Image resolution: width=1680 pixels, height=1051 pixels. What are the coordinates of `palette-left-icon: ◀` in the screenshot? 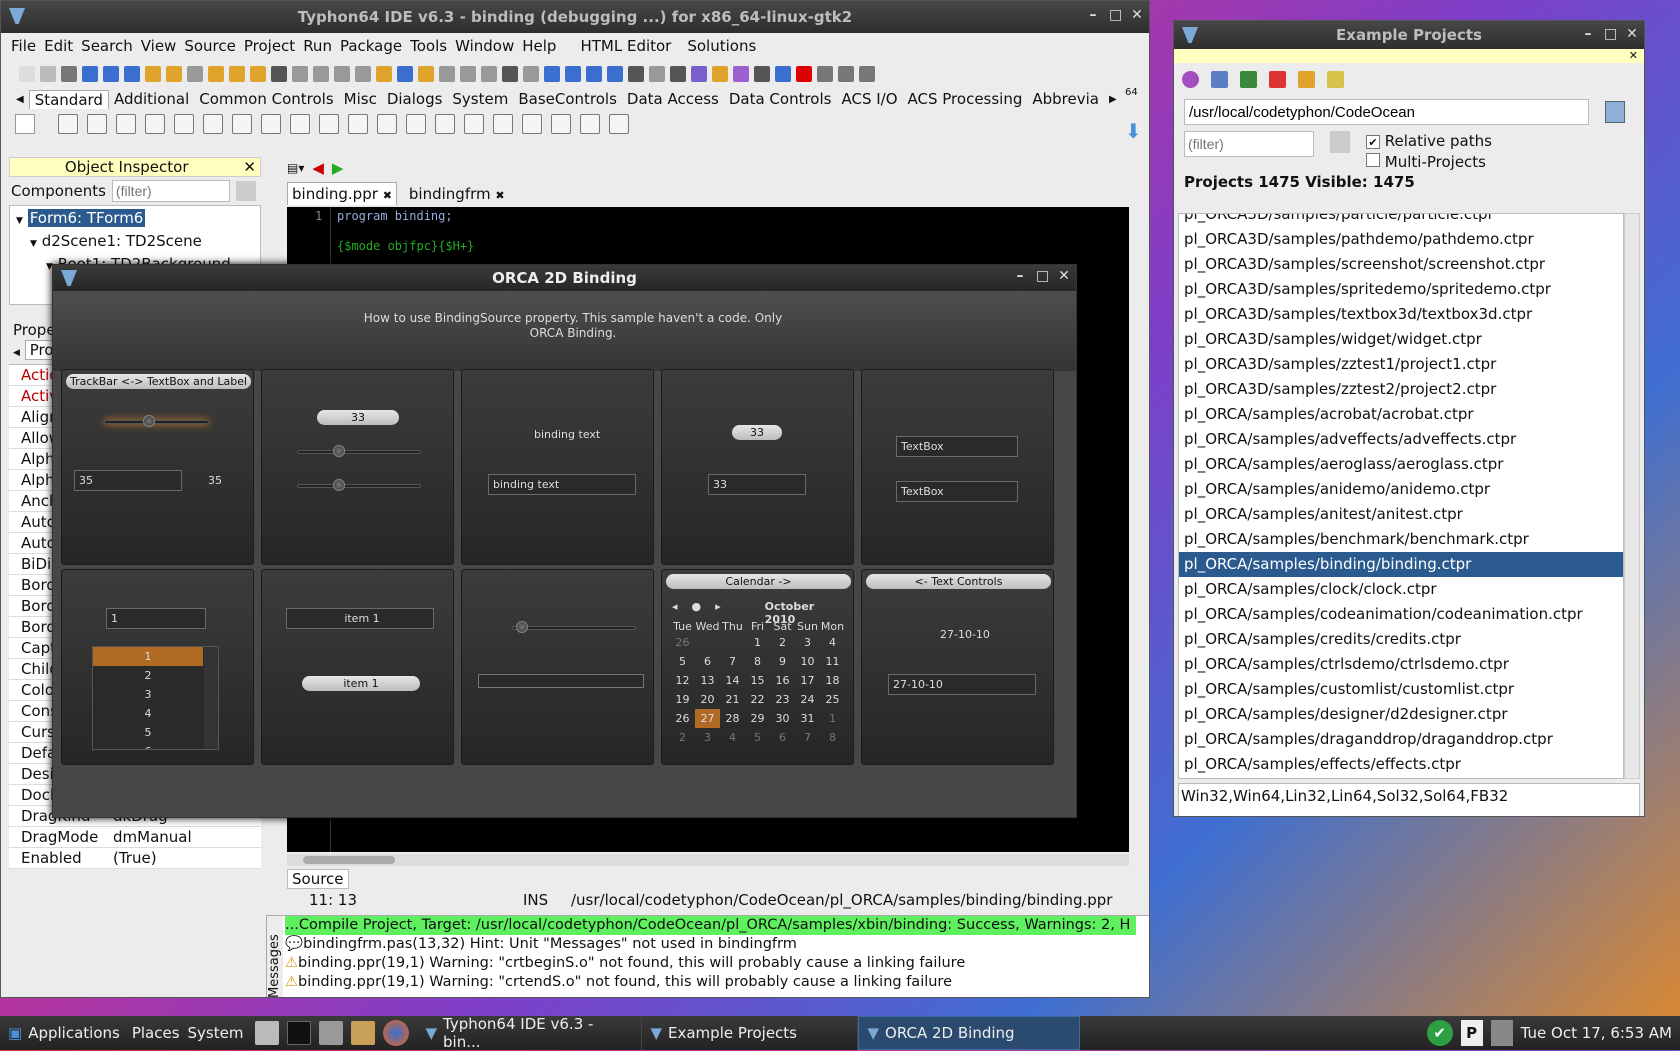 It's located at (20, 99).